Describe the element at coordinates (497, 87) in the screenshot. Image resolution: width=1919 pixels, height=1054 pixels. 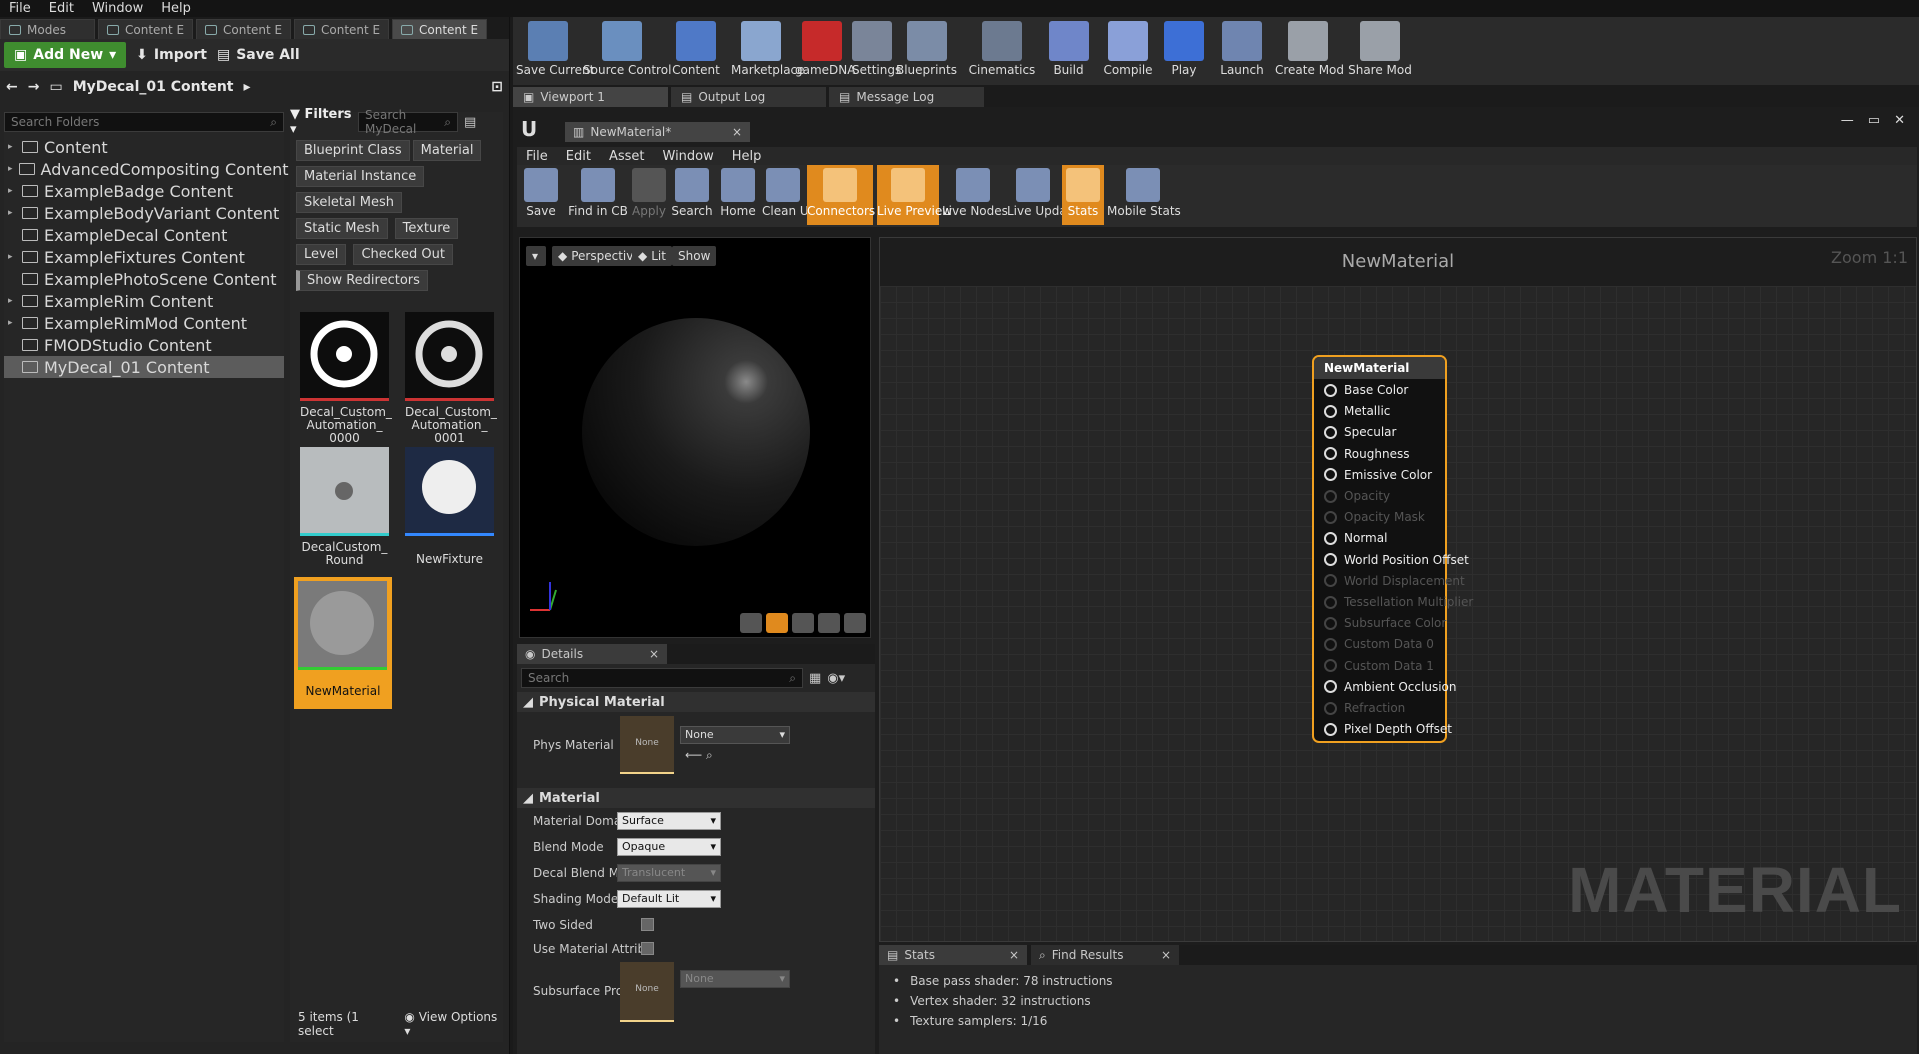
I see `lock-icon: ⊡` at that location.